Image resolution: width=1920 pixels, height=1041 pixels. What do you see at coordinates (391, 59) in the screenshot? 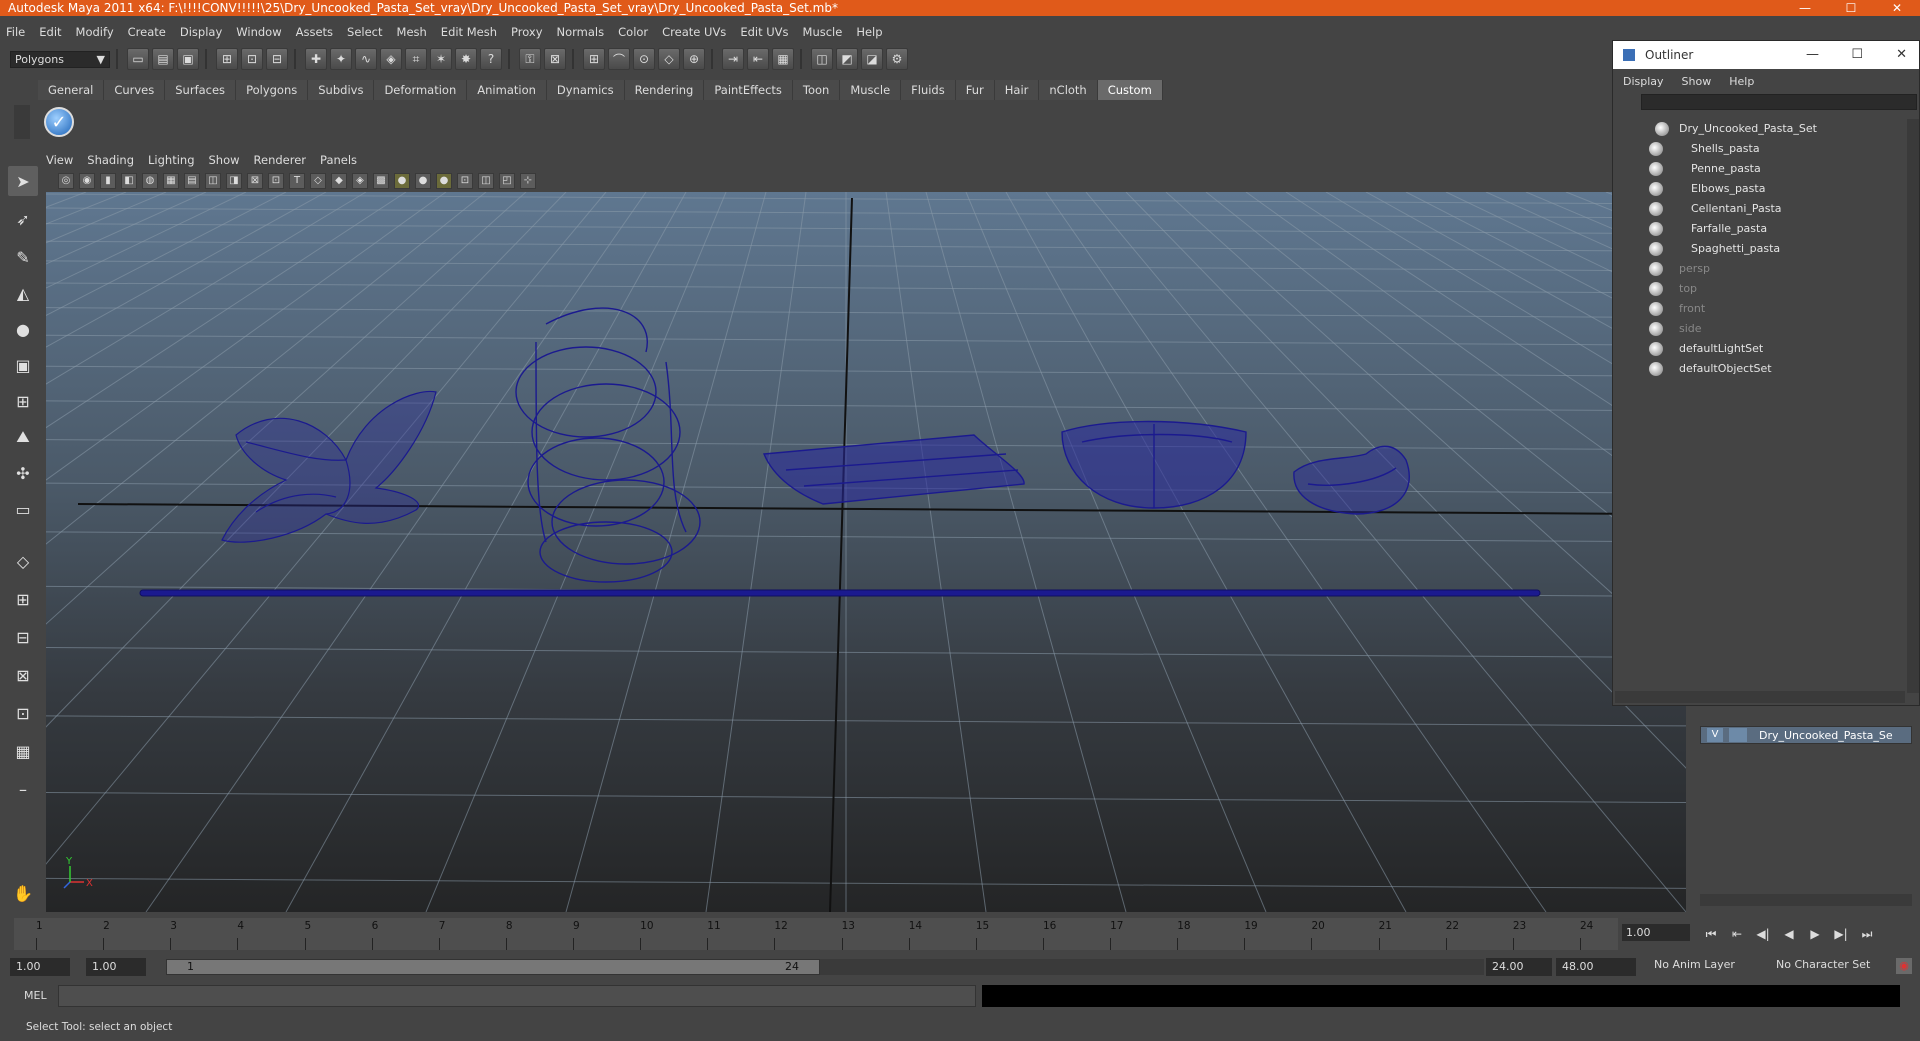
I see `select-by-surface-icon: ◈` at bounding box center [391, 59].